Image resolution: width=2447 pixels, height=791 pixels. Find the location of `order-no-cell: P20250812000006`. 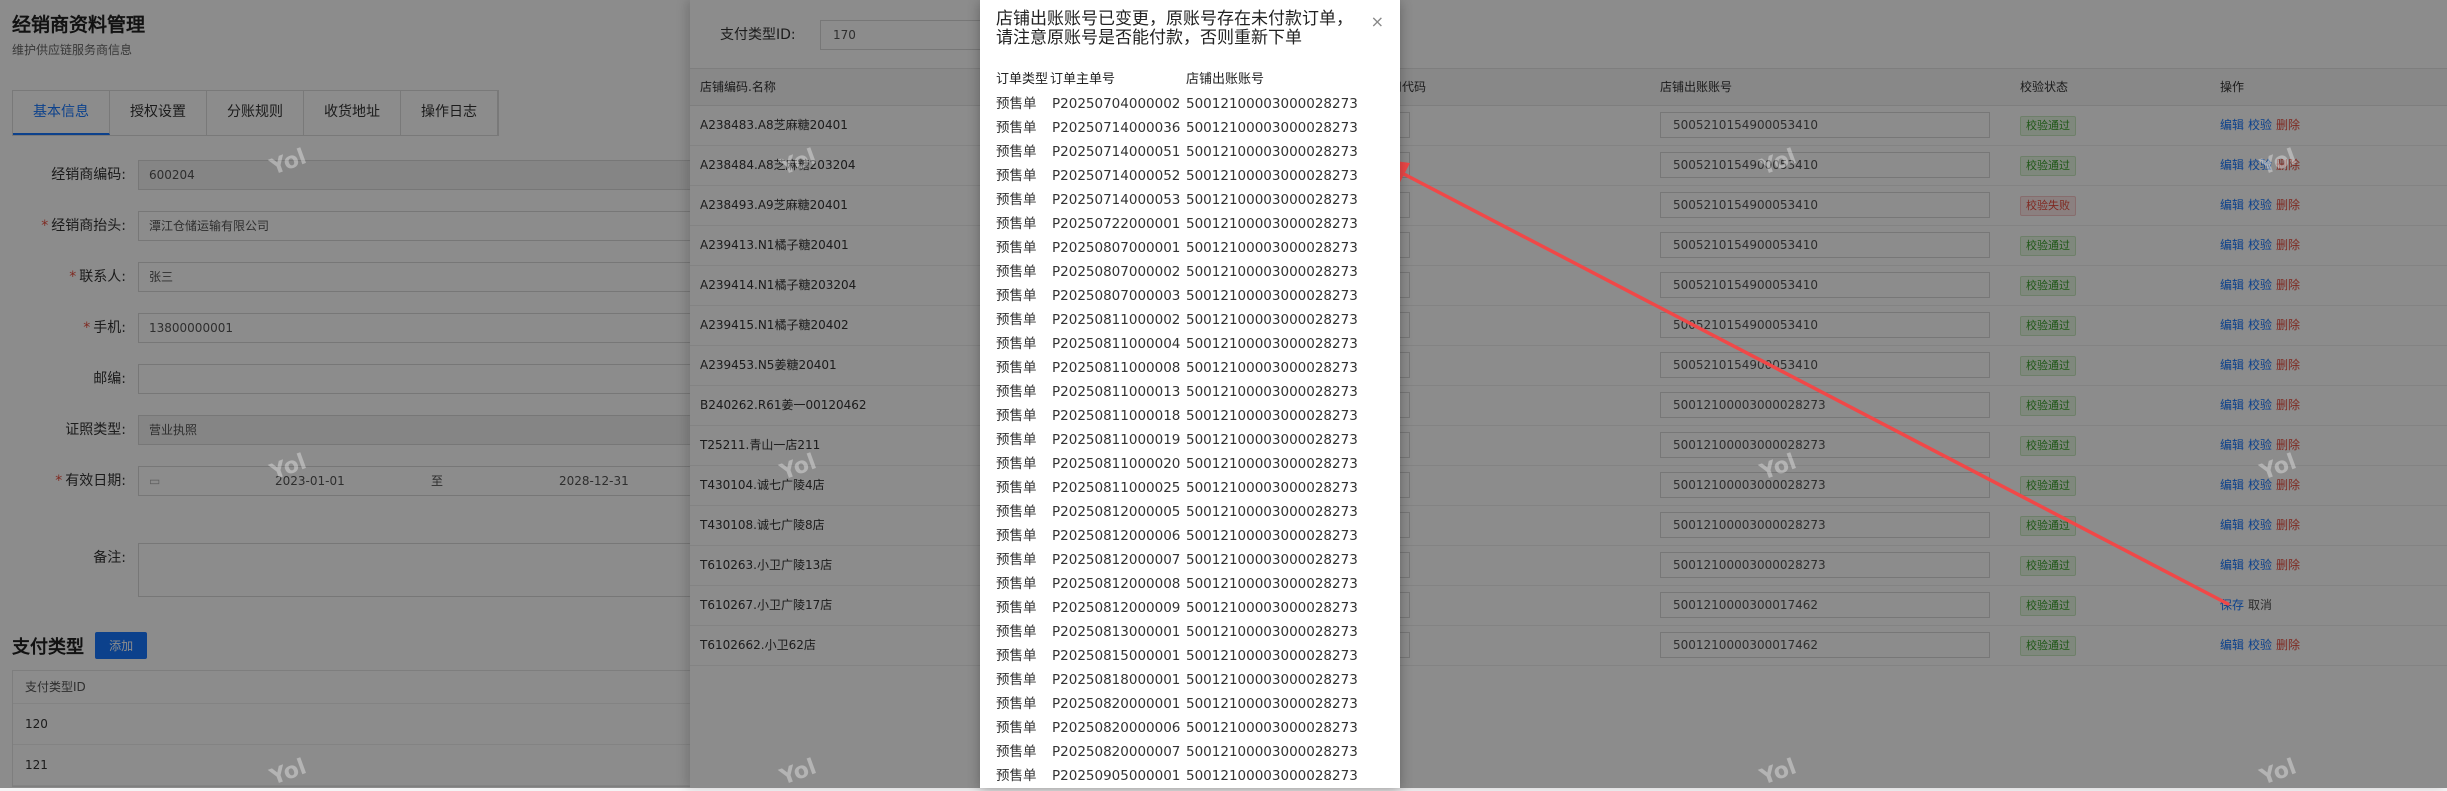

order-no-cell: P20250812000006 is located at coordinates (1116, 536).